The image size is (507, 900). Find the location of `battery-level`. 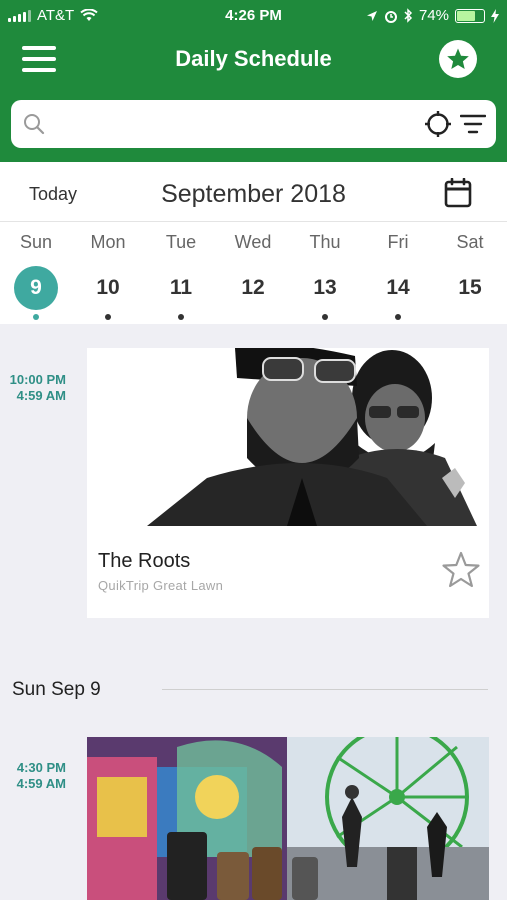

battery-level is located at coordinates (466, 15).